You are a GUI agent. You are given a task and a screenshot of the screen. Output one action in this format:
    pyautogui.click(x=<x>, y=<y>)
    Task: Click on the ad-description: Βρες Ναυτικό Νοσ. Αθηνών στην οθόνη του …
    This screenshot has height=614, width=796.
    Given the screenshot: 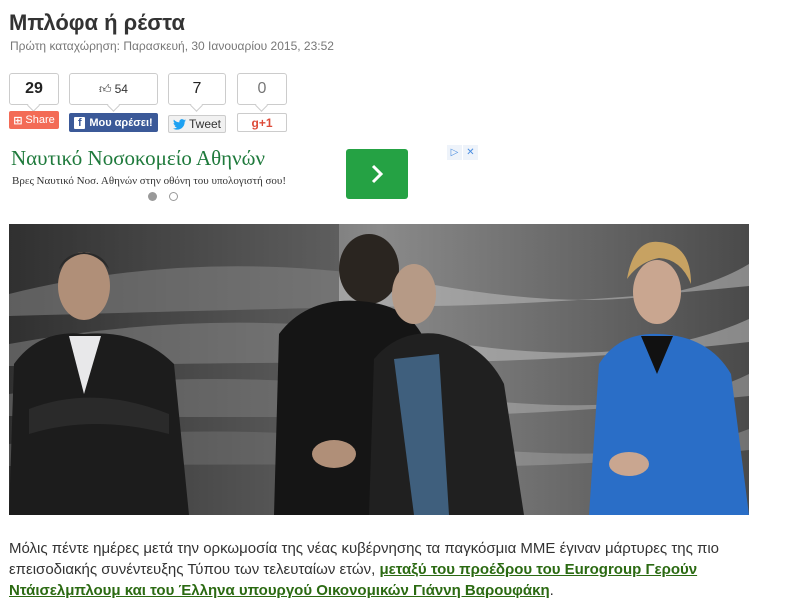 What is the action you would take?
    pyautogui.click(x=149, y=181)
    